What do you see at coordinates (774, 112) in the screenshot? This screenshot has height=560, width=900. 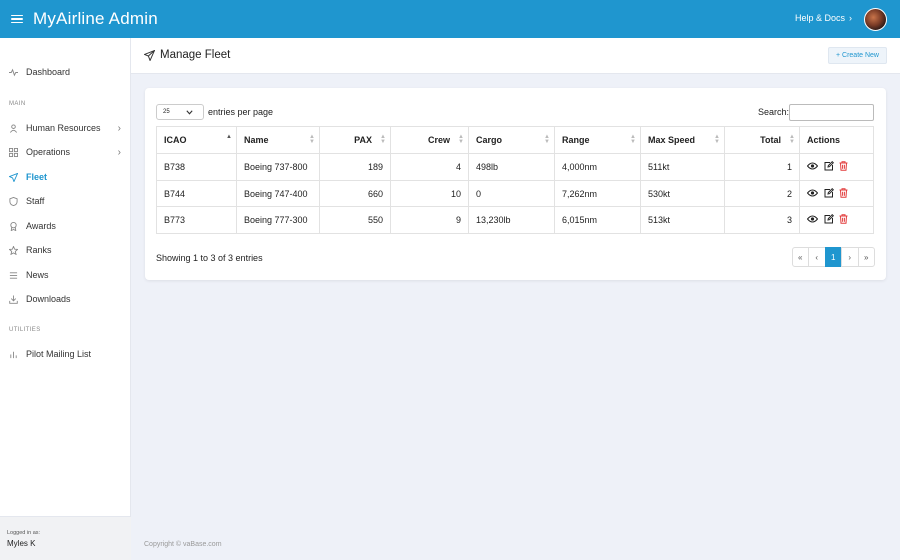 I see `search-label: Search:` at bounding box center [774, 112].